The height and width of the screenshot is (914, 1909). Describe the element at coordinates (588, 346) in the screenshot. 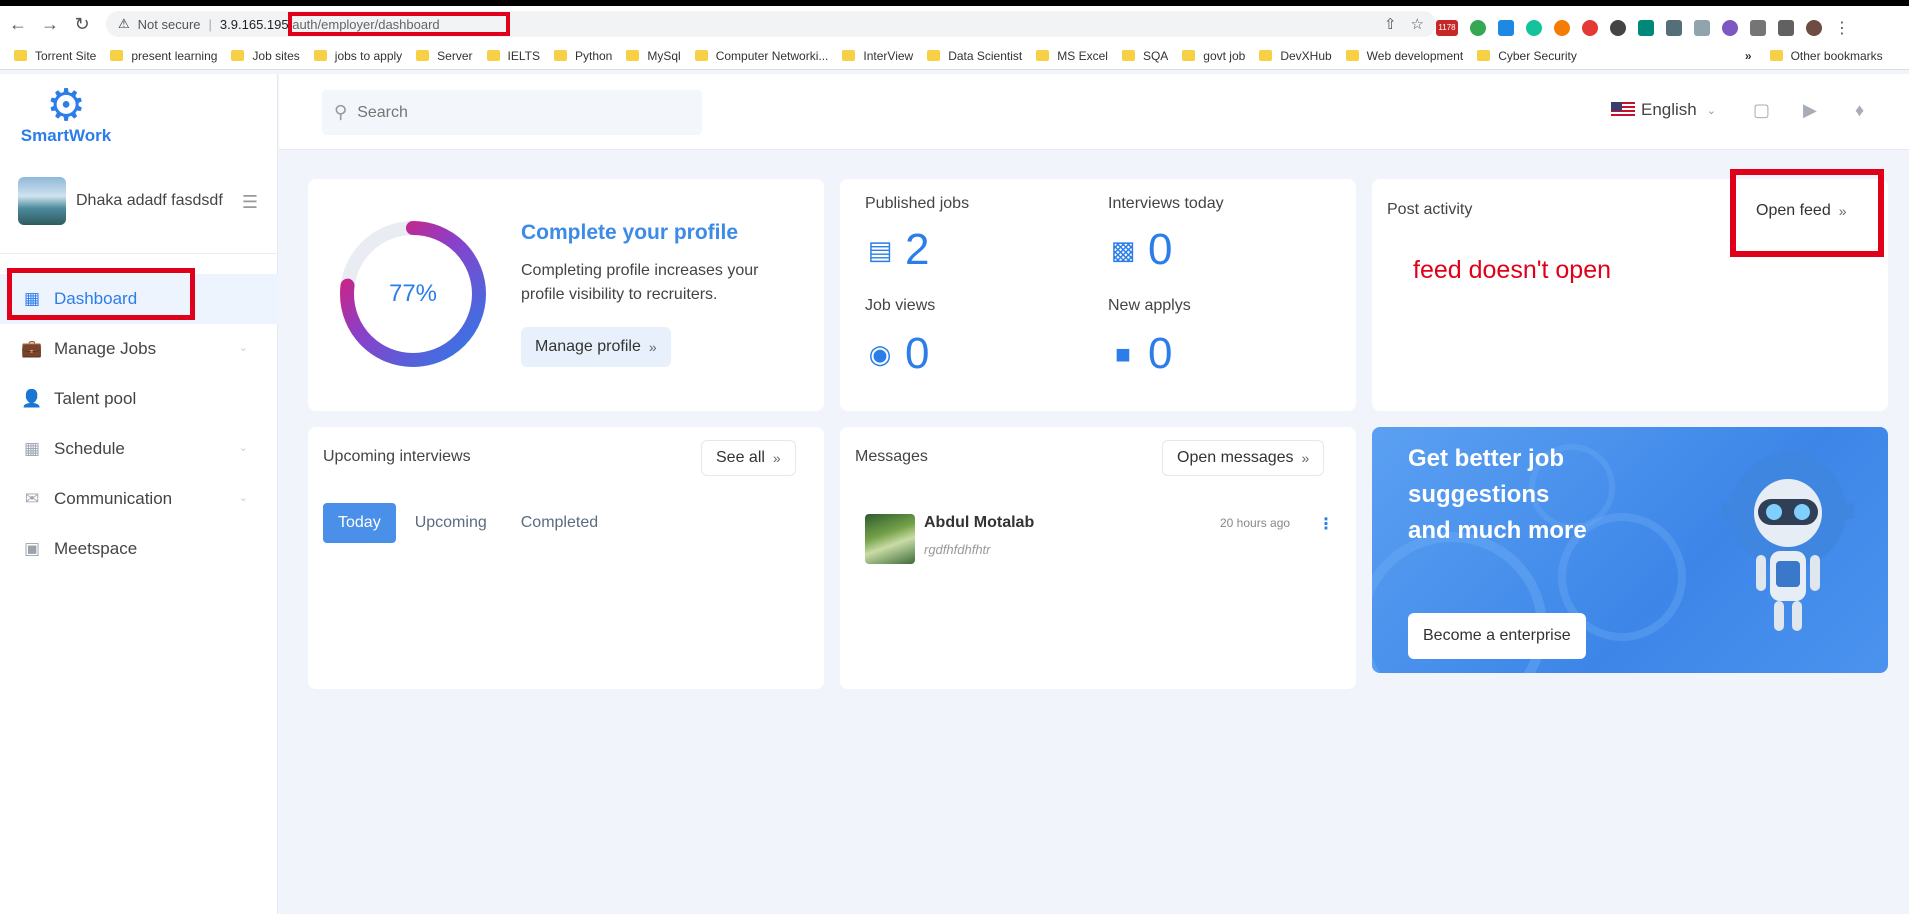

I see `manage-profile-label: Manage profile` at that location.